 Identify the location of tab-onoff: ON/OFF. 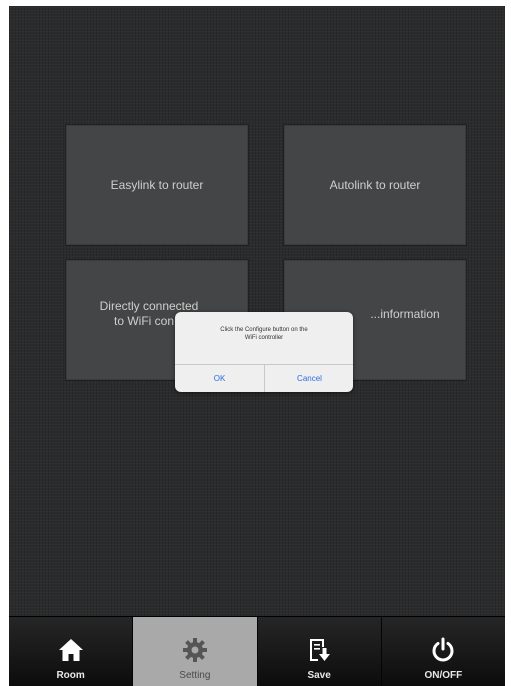
(443, 651).